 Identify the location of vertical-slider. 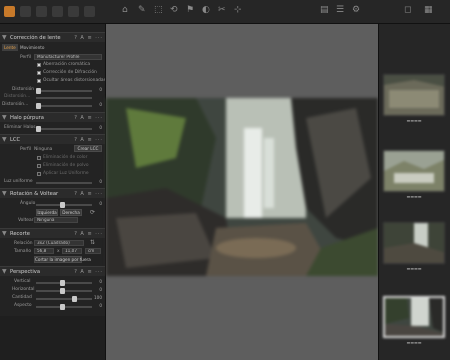
(64, 283).